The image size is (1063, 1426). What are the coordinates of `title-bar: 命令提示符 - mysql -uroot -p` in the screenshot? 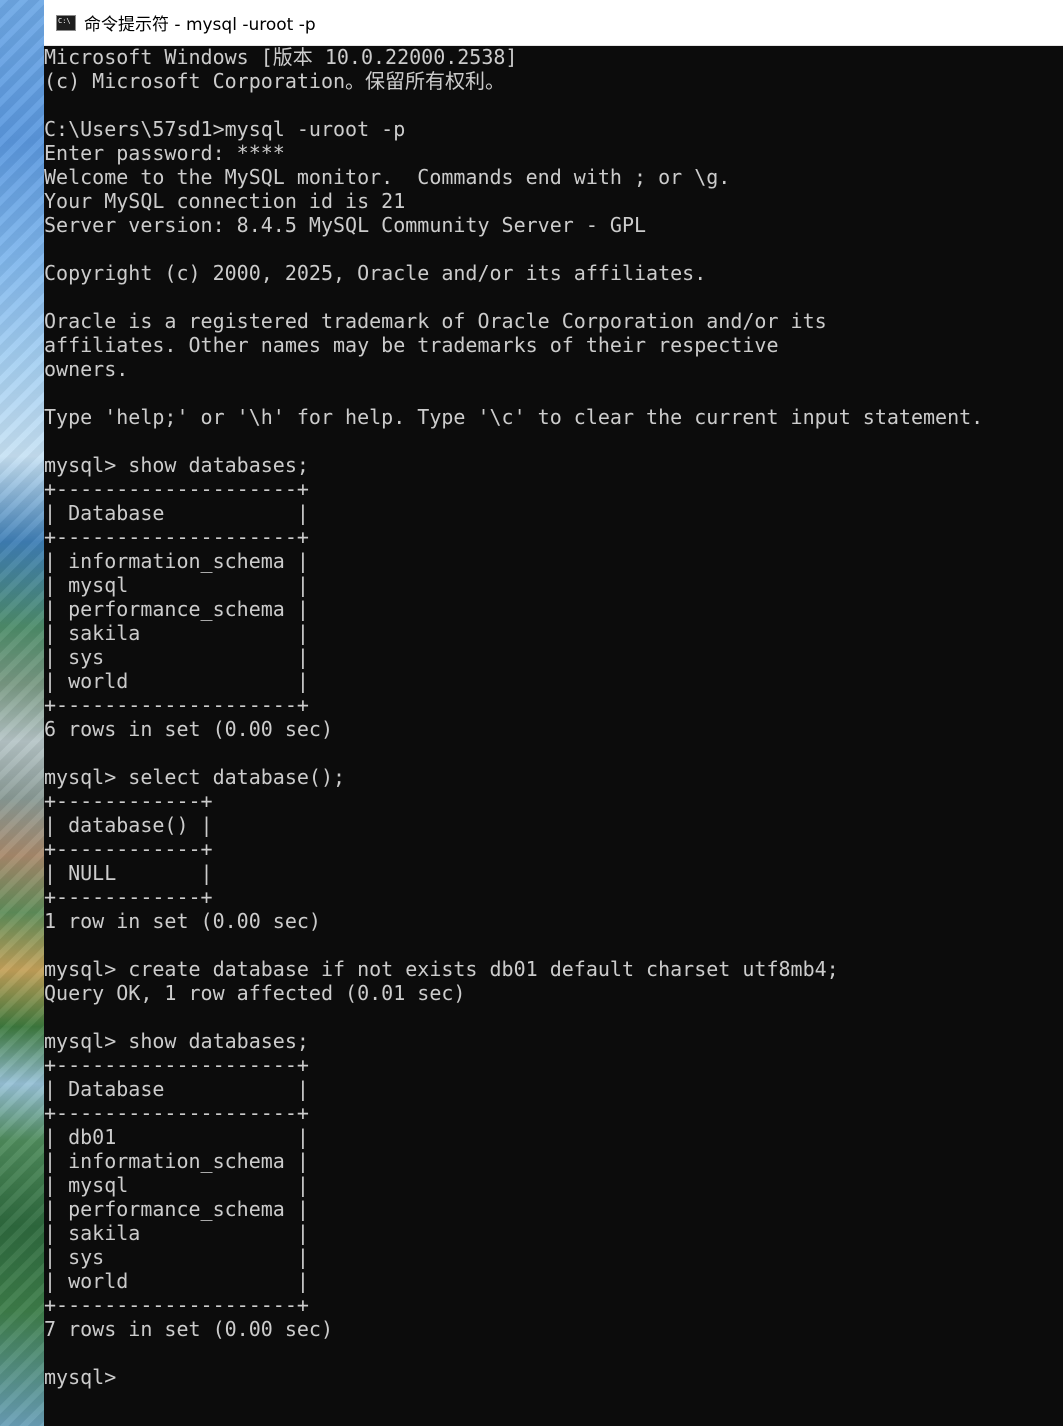 It's located at (553, 23).